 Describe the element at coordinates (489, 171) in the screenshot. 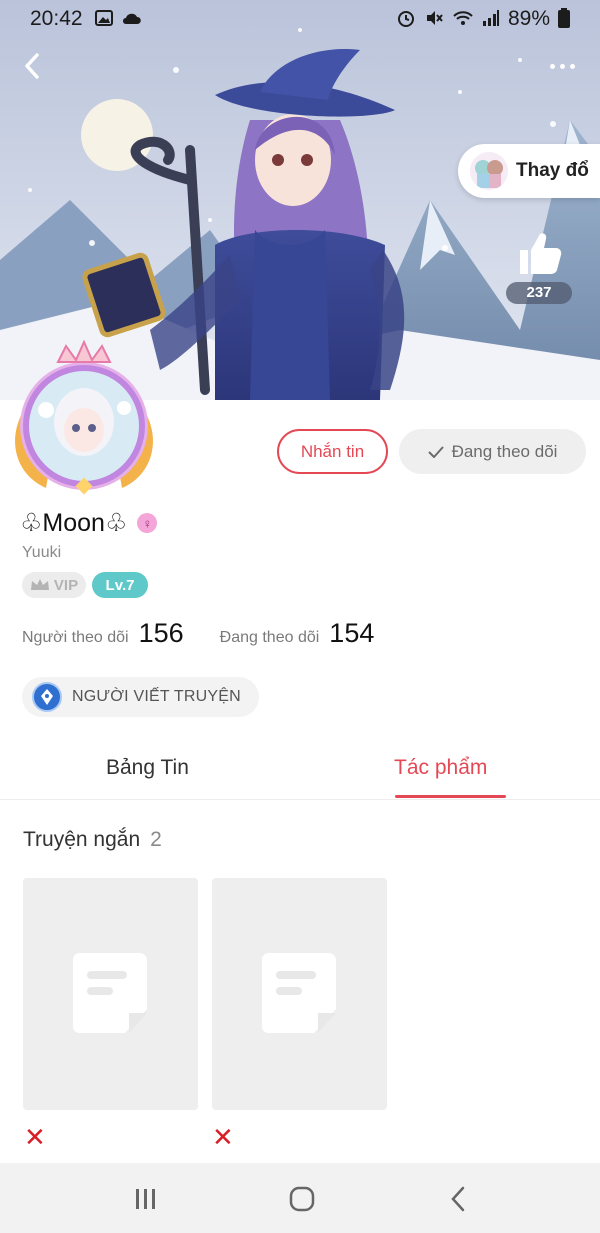

I see `outfit-preview-avatar` at that location.